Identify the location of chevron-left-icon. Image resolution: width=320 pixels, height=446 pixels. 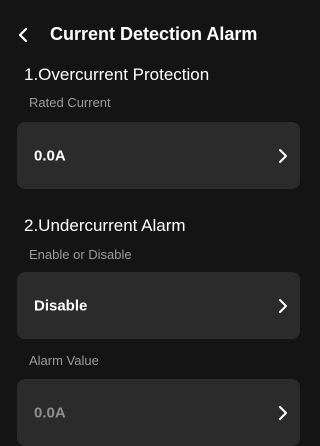
(23, 35).